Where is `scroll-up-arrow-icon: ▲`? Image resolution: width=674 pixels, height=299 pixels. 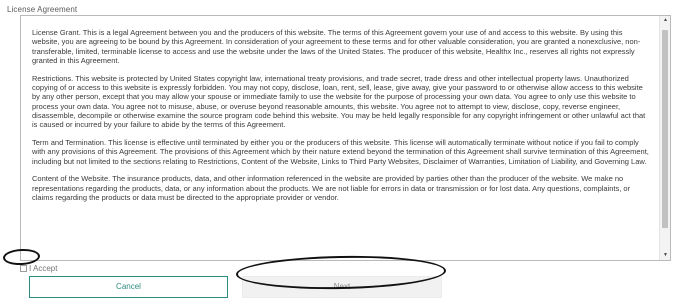 scroll-up-arrow-icon: ▲ is located at coordinates (665, 20).